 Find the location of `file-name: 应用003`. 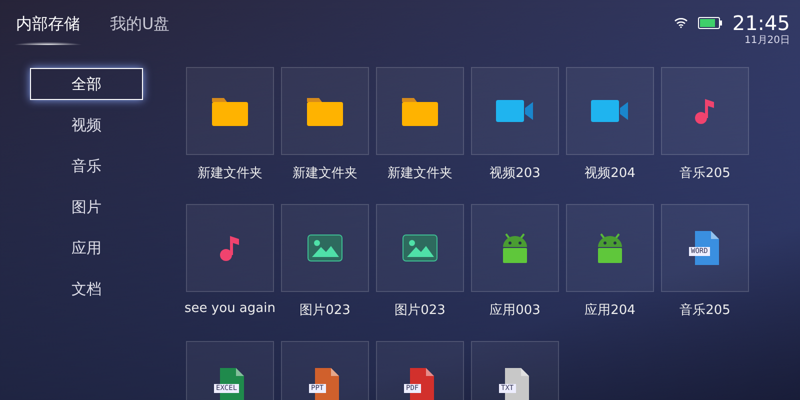

file-name: 应用003 is located at coordinates (515, 310).